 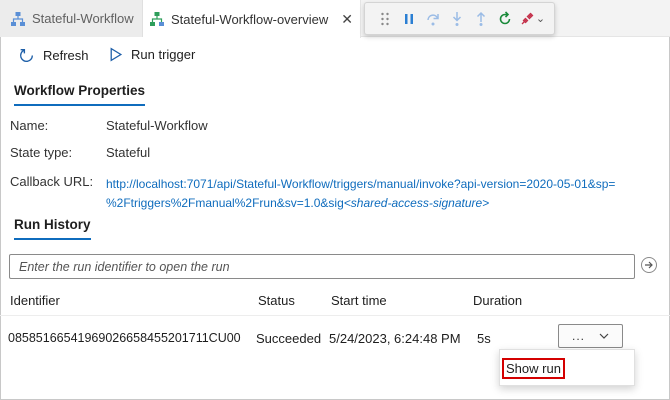 I want to click on section-title-text: Run History, so click(x=52, y=224).